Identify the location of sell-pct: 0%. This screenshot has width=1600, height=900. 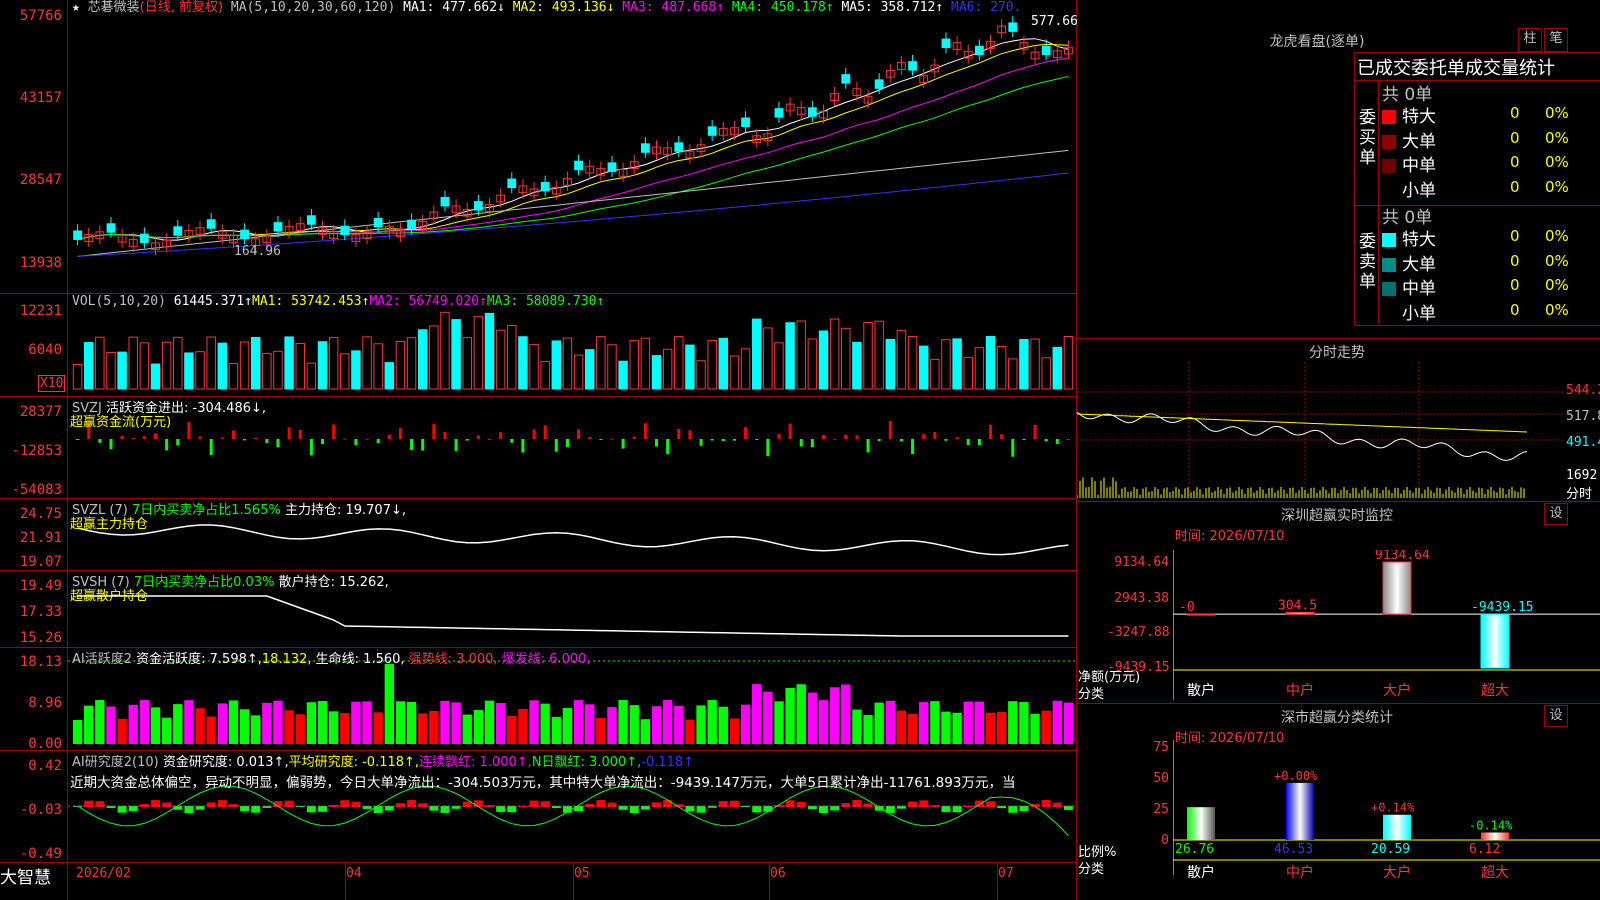
(1557, 260).